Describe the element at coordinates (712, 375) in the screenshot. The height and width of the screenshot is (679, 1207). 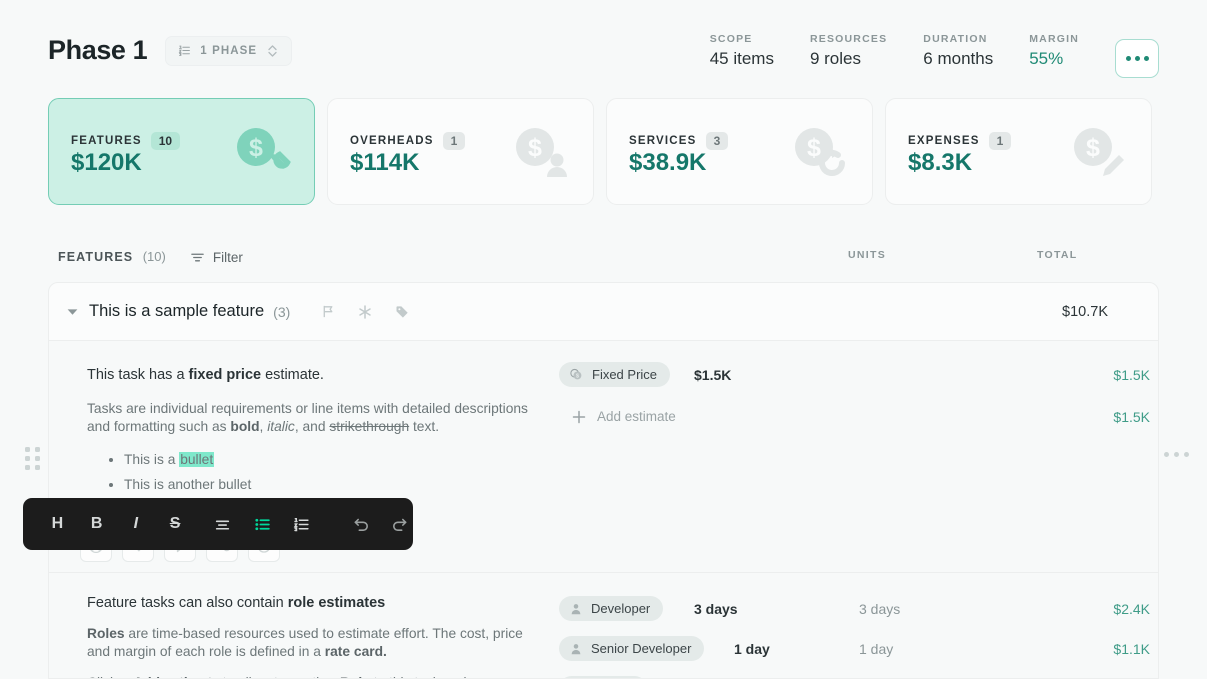
I see `estimate-units: $1.5K` at that location.